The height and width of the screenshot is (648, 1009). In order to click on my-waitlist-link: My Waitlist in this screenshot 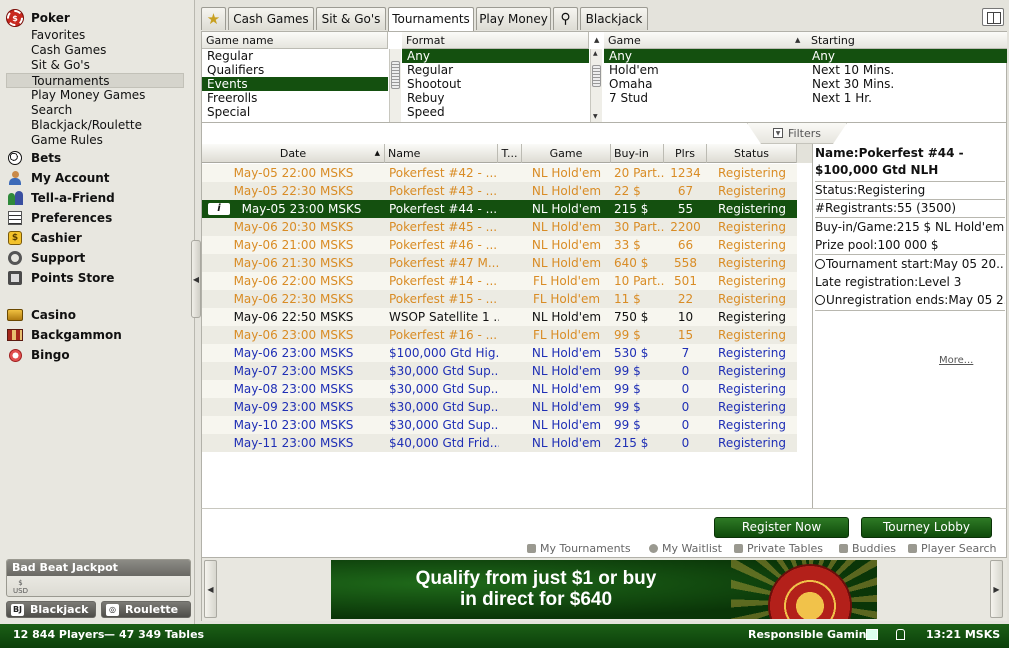, I will do `click(685, 548)`.